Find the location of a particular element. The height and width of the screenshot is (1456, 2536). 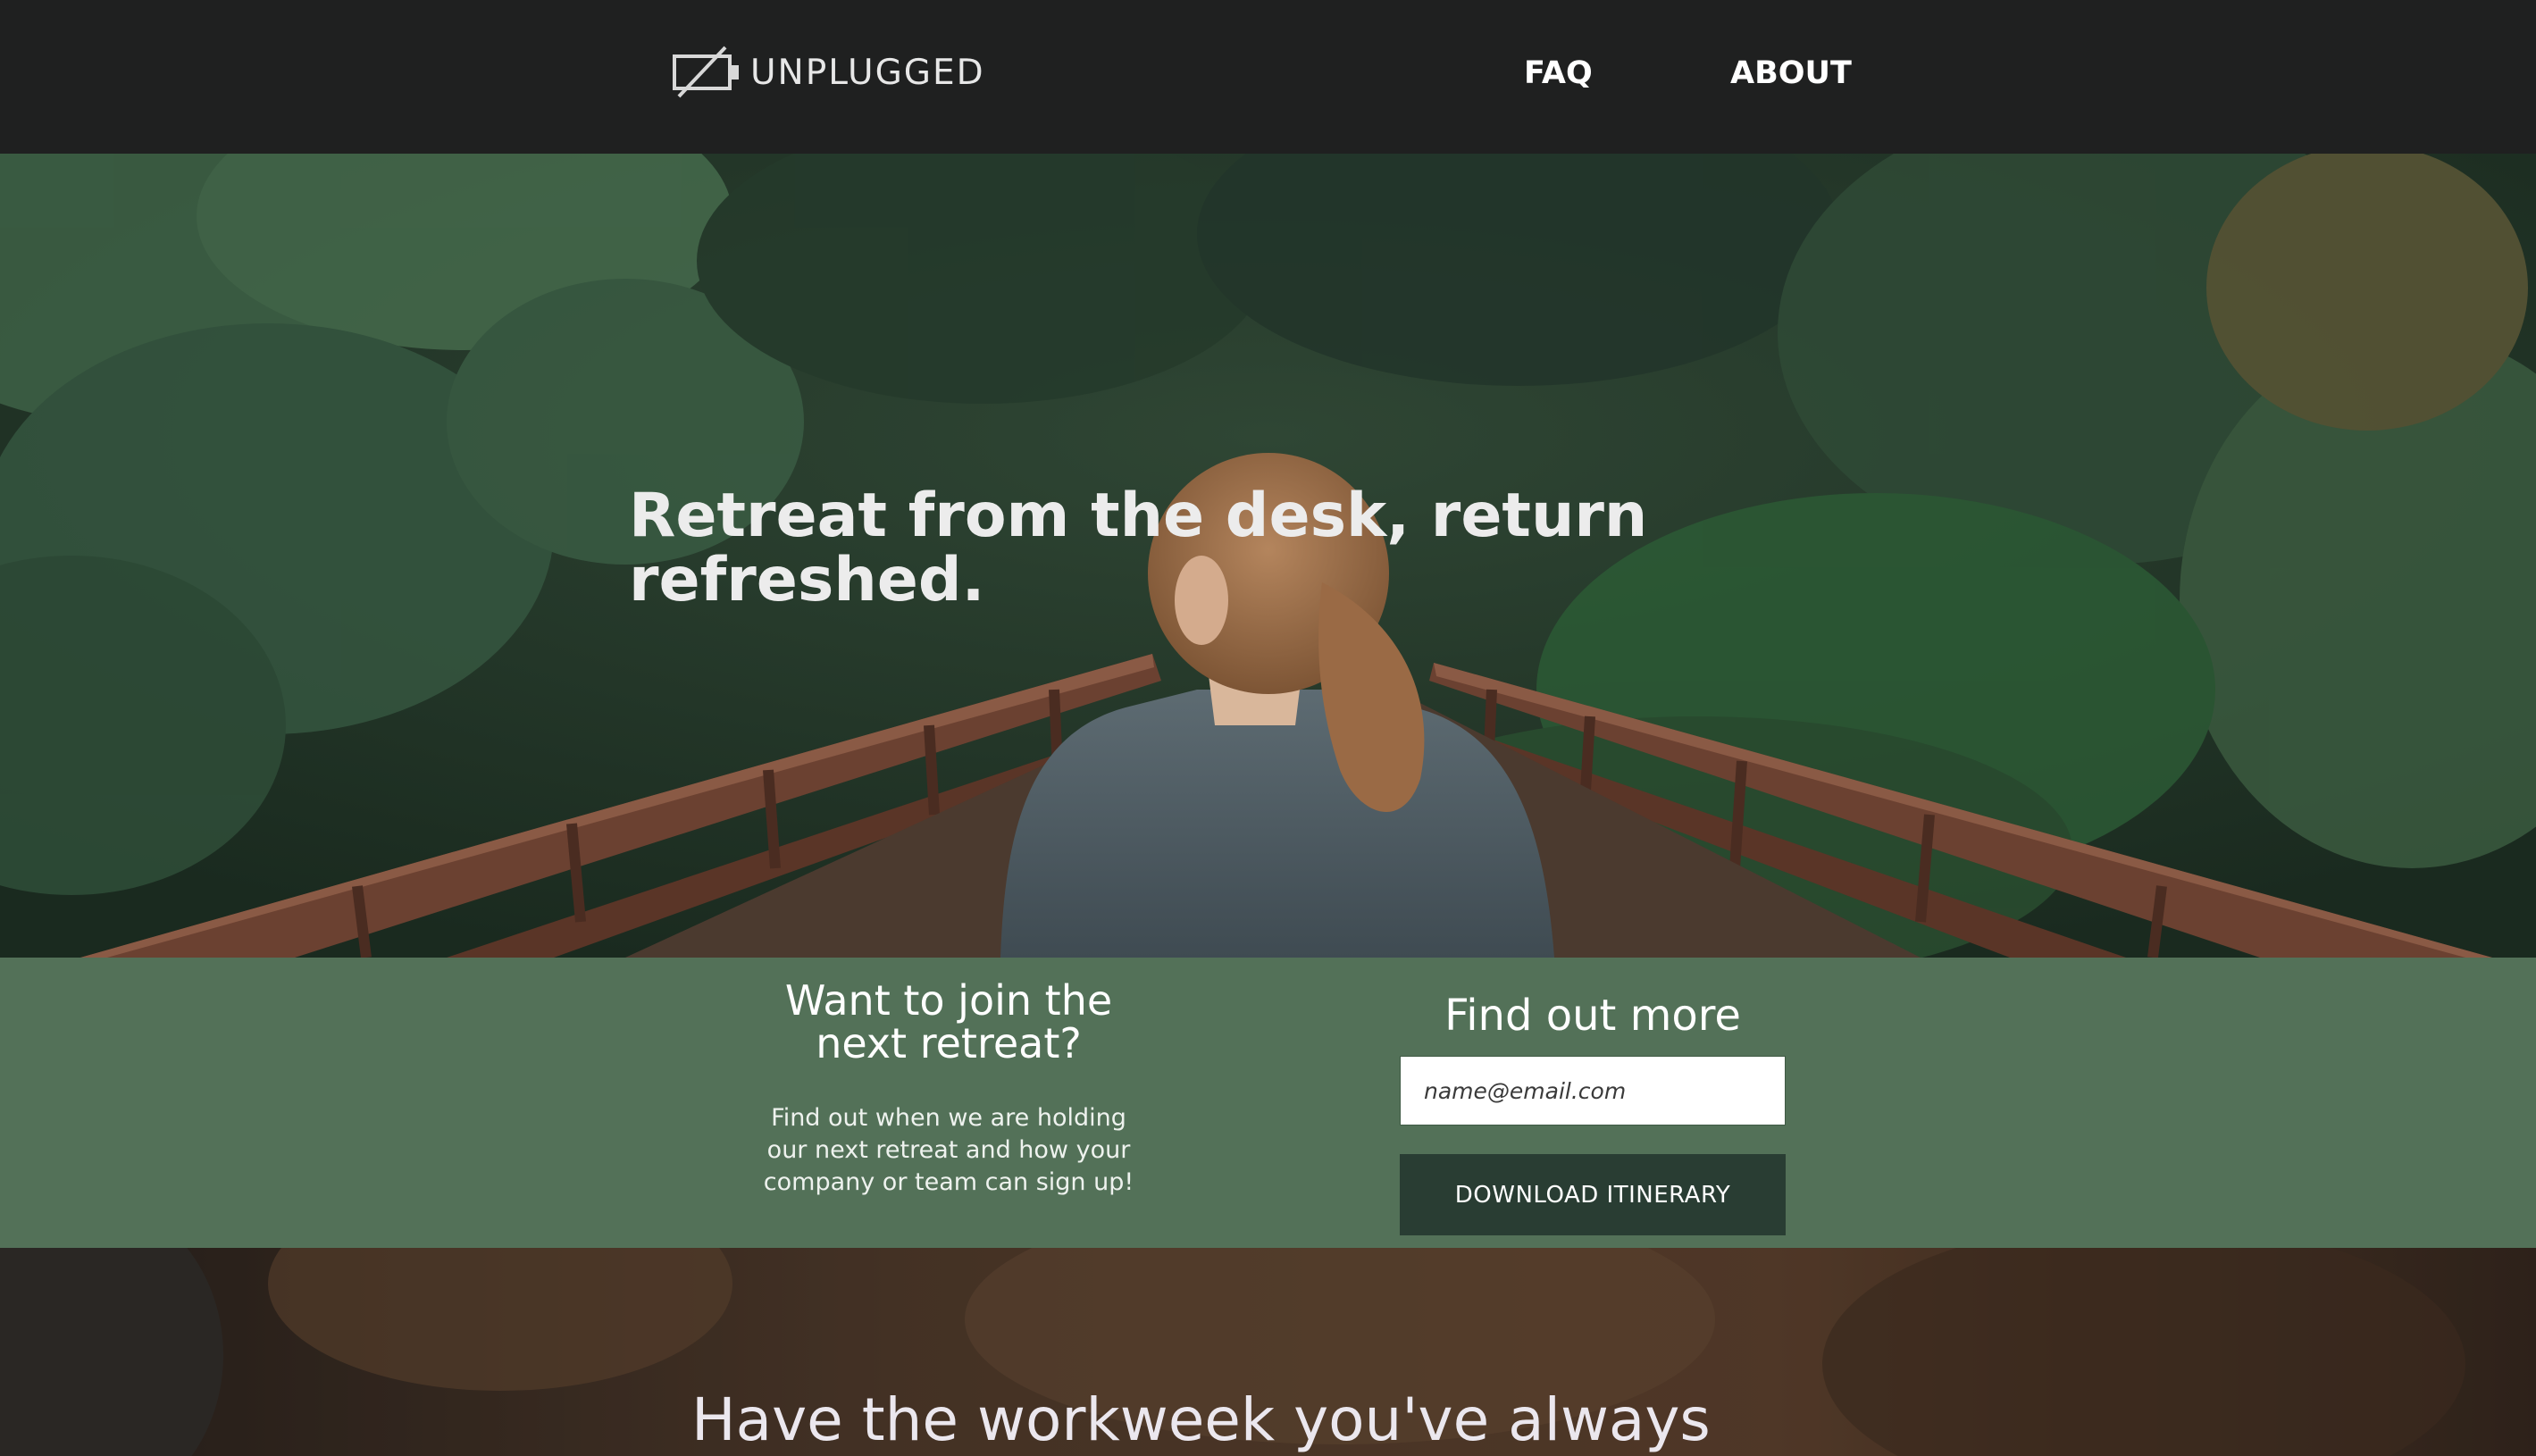

crossed-battery-icon is located at coordinates (706, 72).